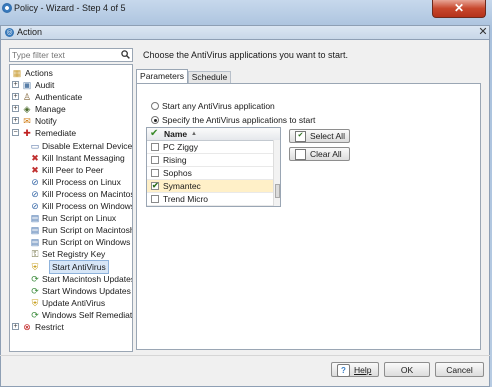 This screenshot has height=387, width=492. I want to click on tree-item-start-antivirus: ⛨ Start AntiVirus, so click(81, 266).